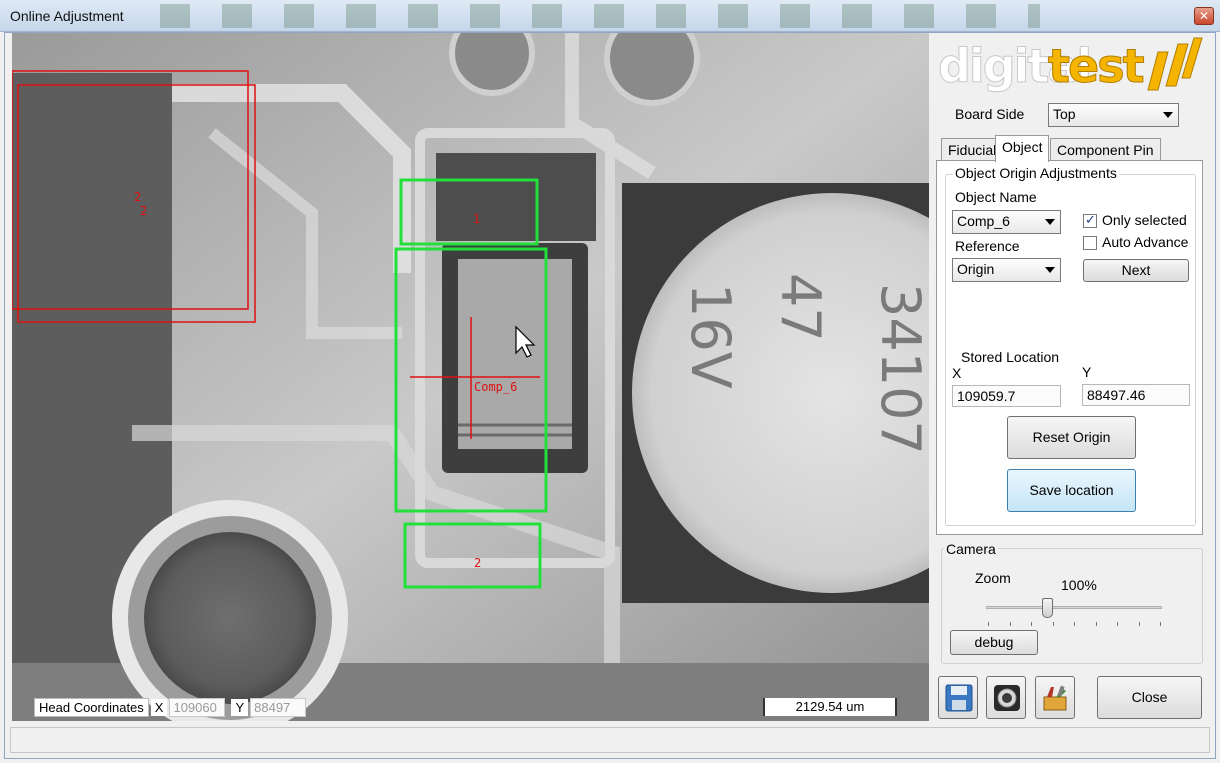 This screenshot has width=1220, height=763. What do you see at coordinates (1087, 372) in the screenshot?
I see `stored-y-label: Y` at bounding box center [1087, 372].